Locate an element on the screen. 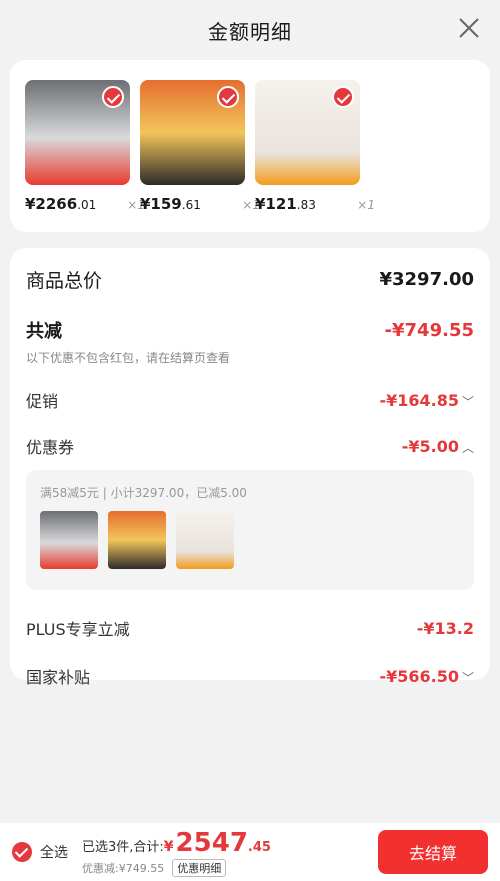 This screenshot has width=500, height=881. product-item: ¥2266.01 ×1 is located at coordinates (85, 156).